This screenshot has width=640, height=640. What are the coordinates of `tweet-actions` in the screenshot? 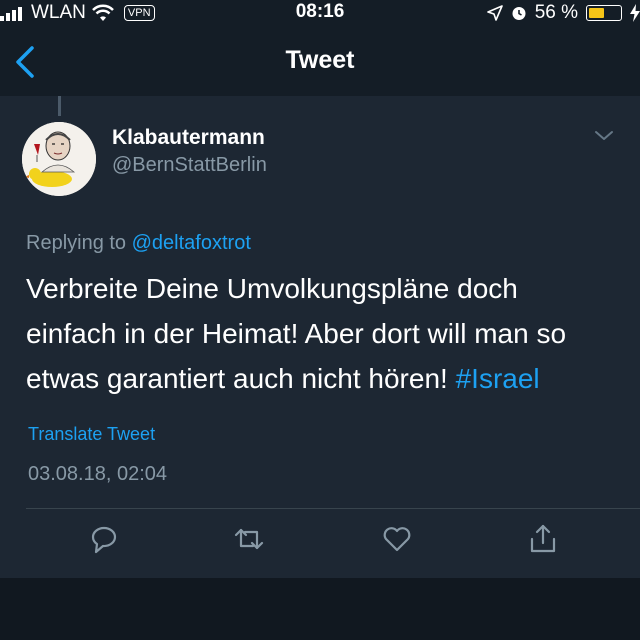 It's located at (320, 541).